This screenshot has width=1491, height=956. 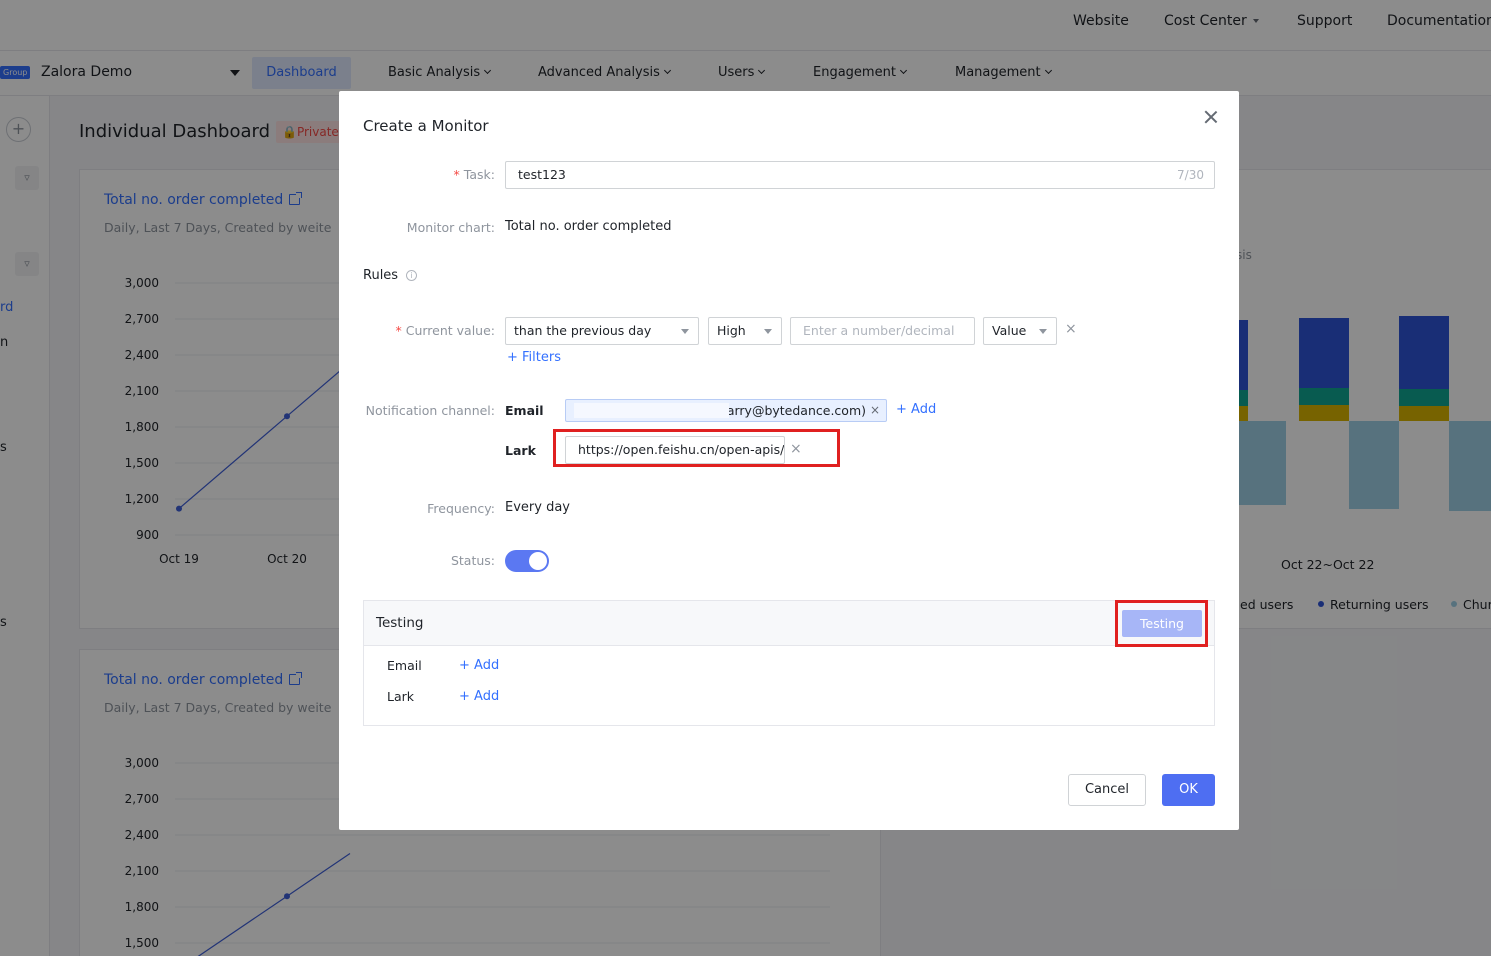 I want to click on task-label: * Task:, so click(x=474, y=174).